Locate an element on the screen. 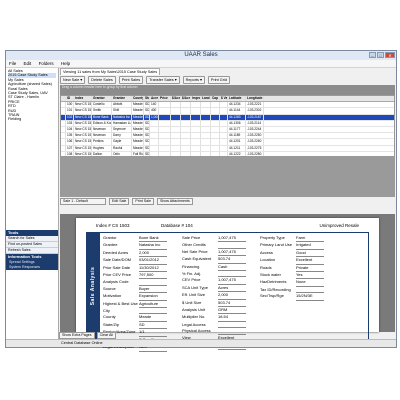 The height and width of the screenshot is (400, 400). report-field: Cash Equivalent 503.74 is located at coordinates (214, 260).